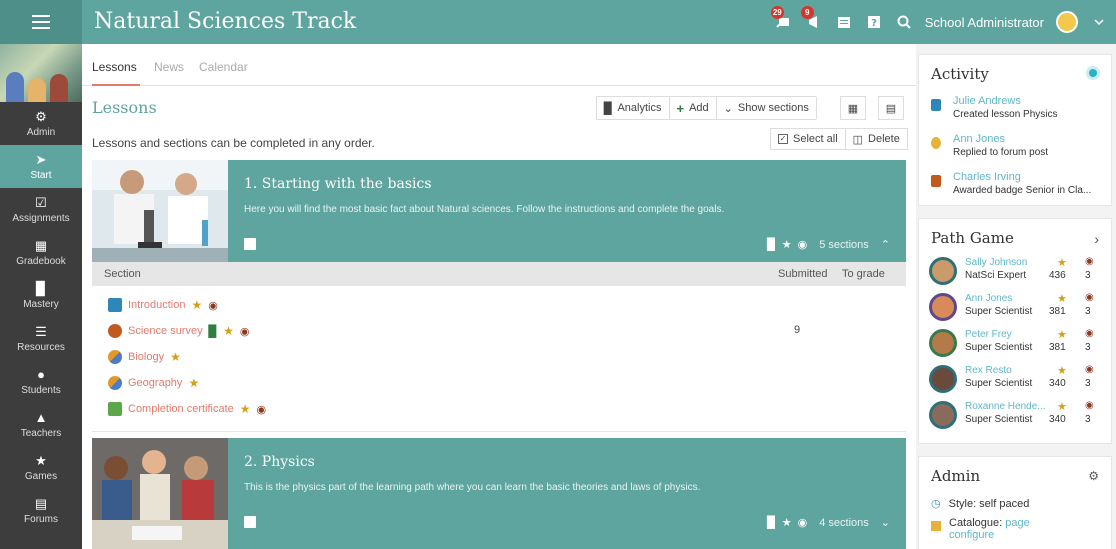 The height and width of the screenshot is (549, 1116). What do you see at coordinates (960, 74) in the screenshot?
I see `activity-title: Activity` at bounding box center [960, 74].